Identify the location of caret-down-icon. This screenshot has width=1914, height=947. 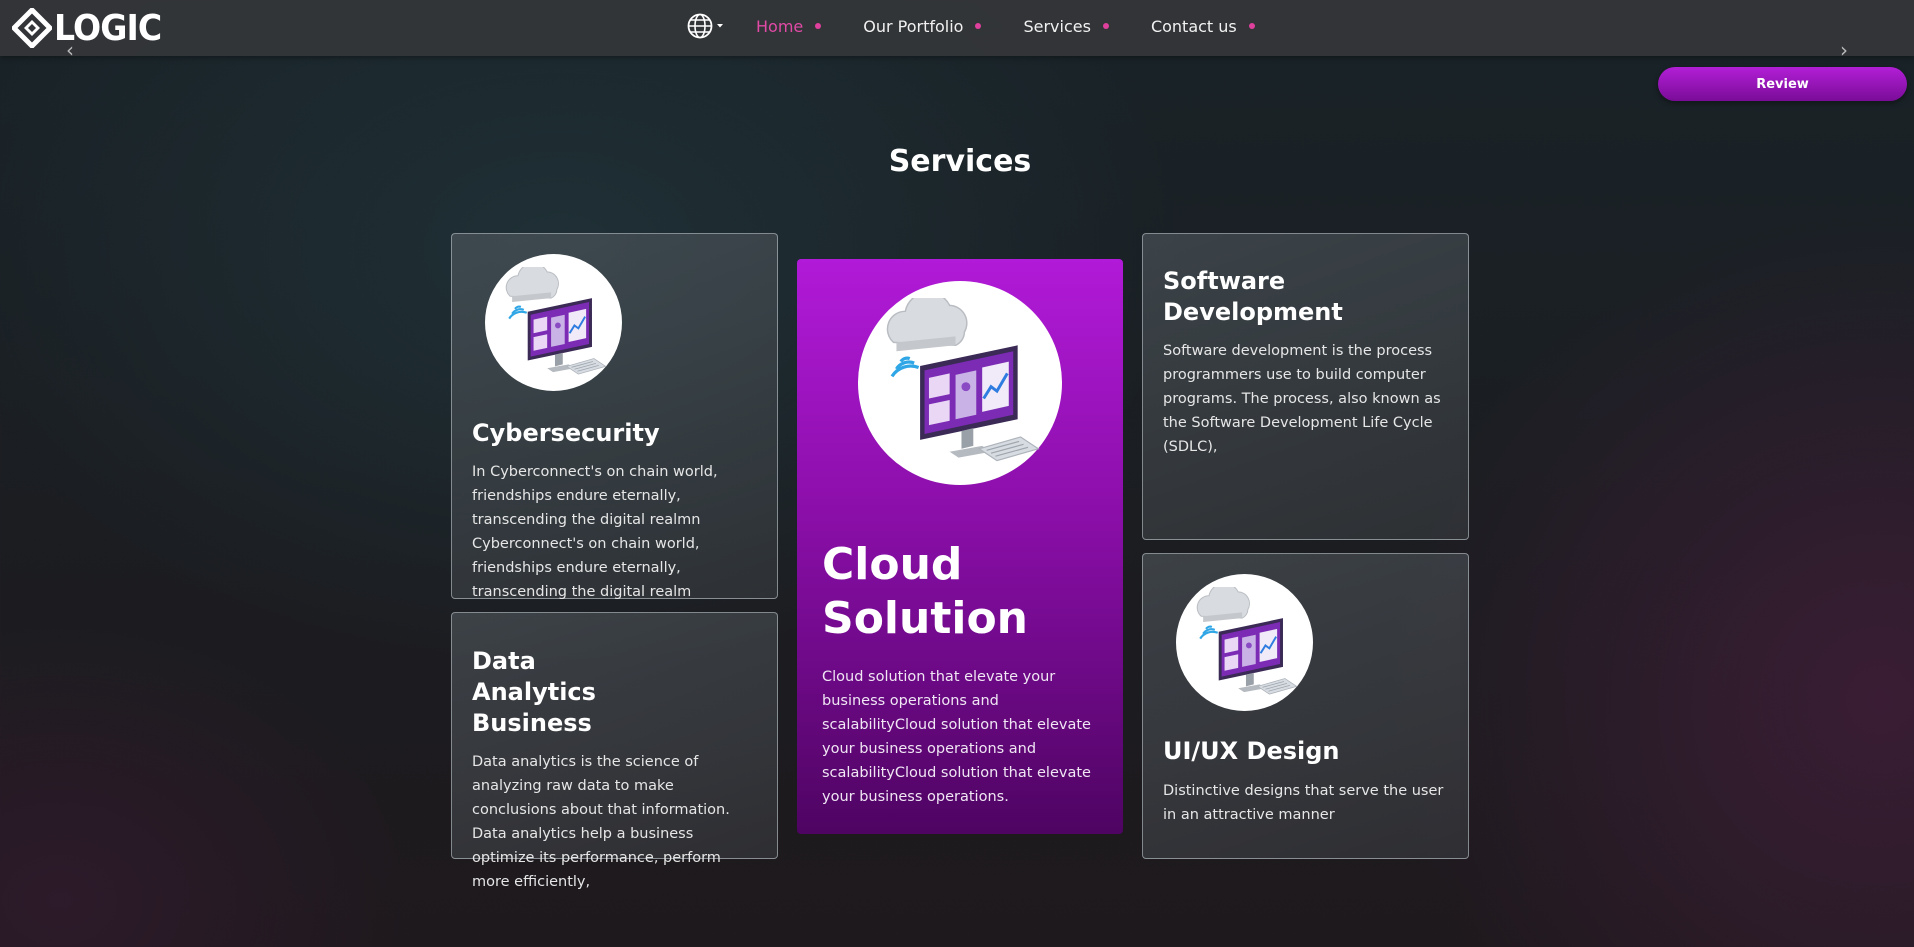
(720, 26).